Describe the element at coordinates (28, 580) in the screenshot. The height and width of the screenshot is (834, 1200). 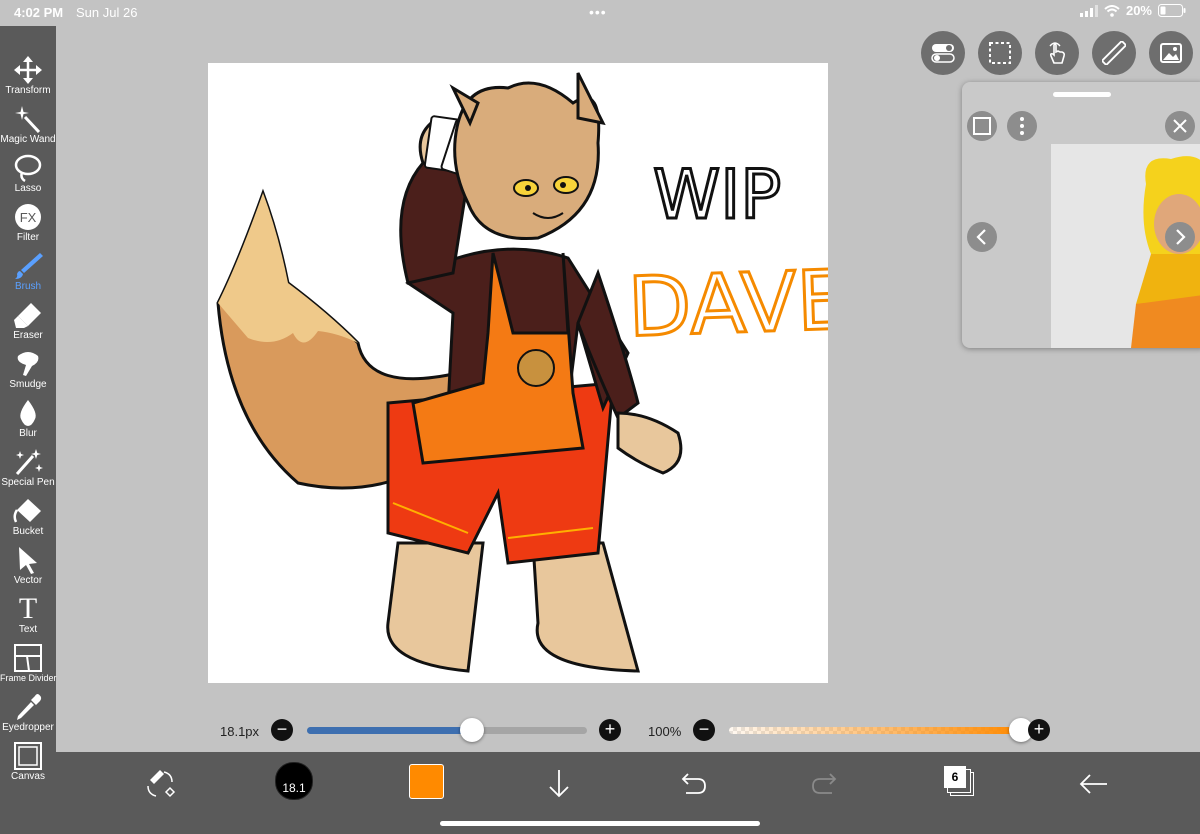
I see `tool-label: Vector` at that location.